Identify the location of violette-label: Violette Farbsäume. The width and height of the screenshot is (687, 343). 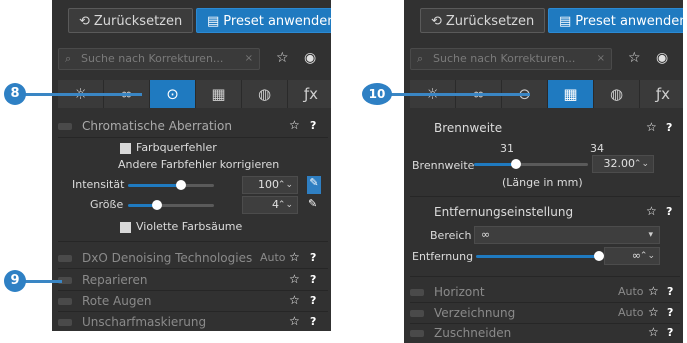
(189, 226).